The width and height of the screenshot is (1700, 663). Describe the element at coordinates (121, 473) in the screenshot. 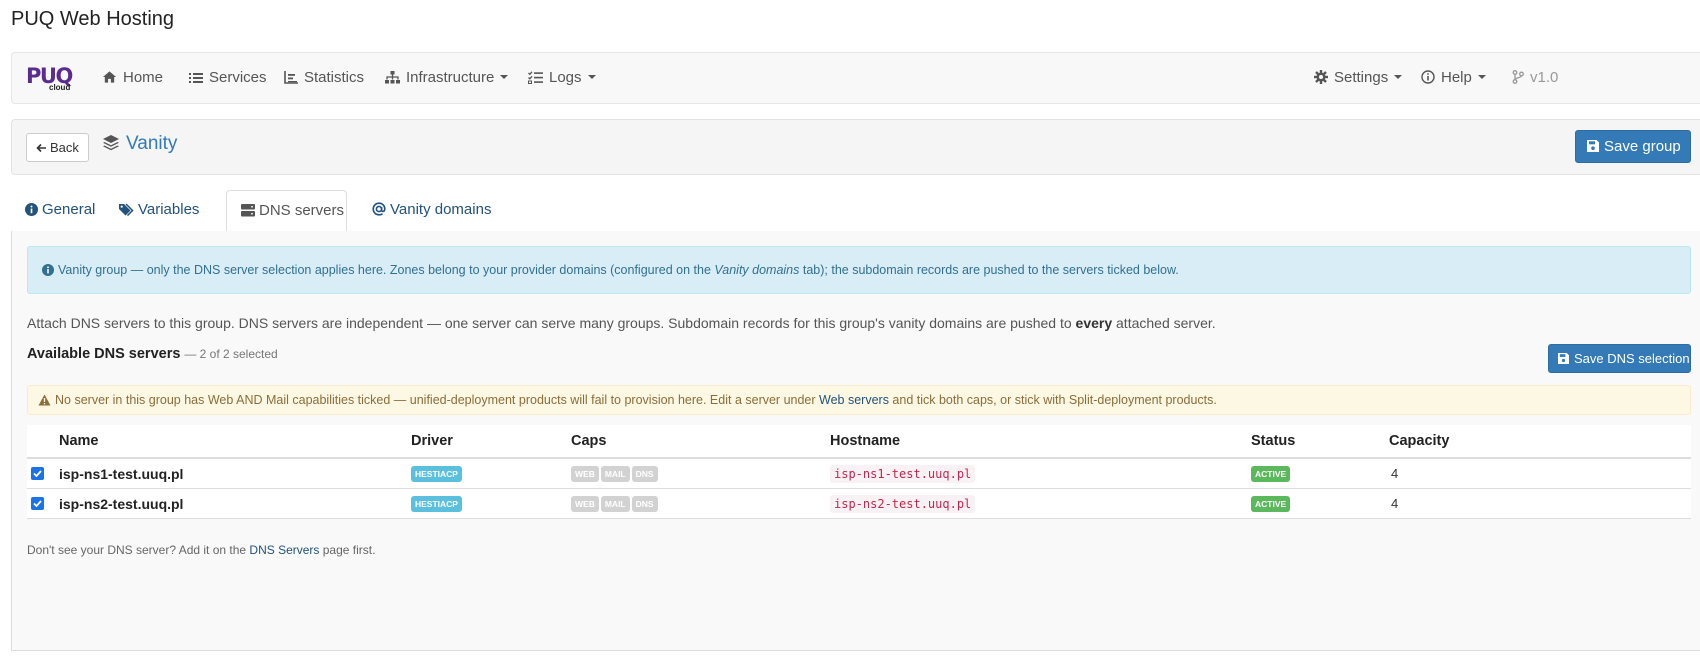

I see `server-name: isp-ns1-test.uuq.pl` at that location.